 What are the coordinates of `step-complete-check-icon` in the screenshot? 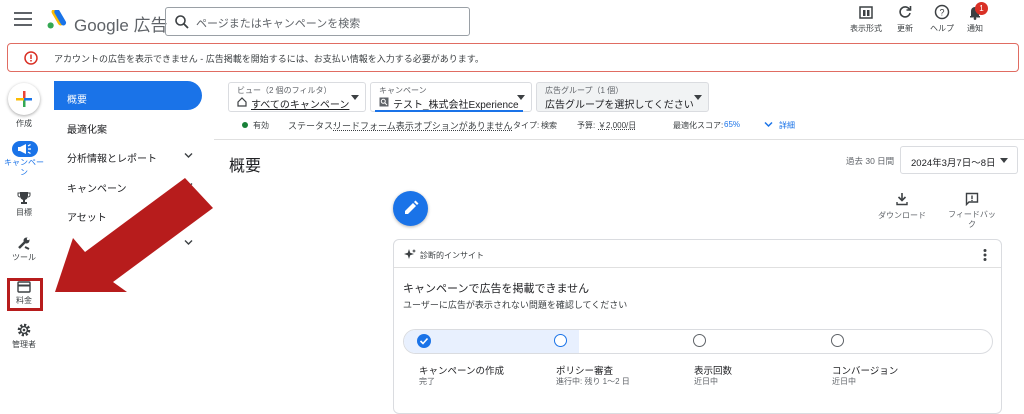 It's located at (424, 341).